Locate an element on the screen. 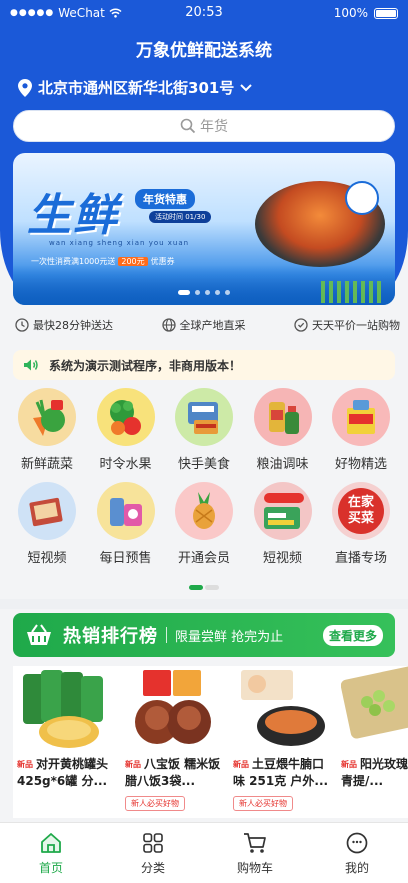 The height and width of the screenshot is (883, 408). category-quick-meals: 快手美食 is located at coordinates (204, 435).